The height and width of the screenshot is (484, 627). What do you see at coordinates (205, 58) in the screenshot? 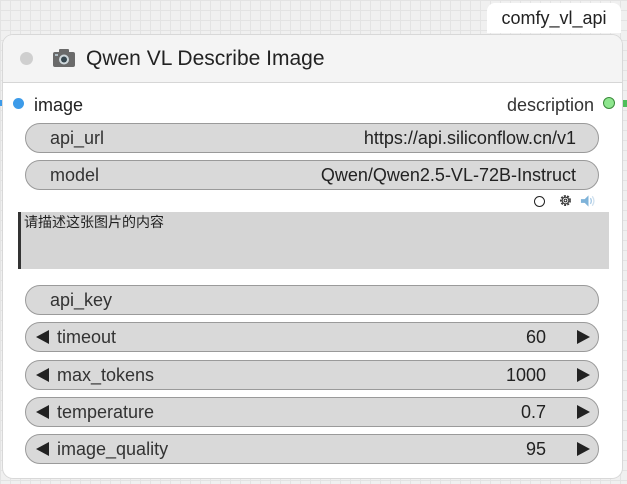
I see `node-title: Qwen VL Describe Image` at bounding box center [205, 58].